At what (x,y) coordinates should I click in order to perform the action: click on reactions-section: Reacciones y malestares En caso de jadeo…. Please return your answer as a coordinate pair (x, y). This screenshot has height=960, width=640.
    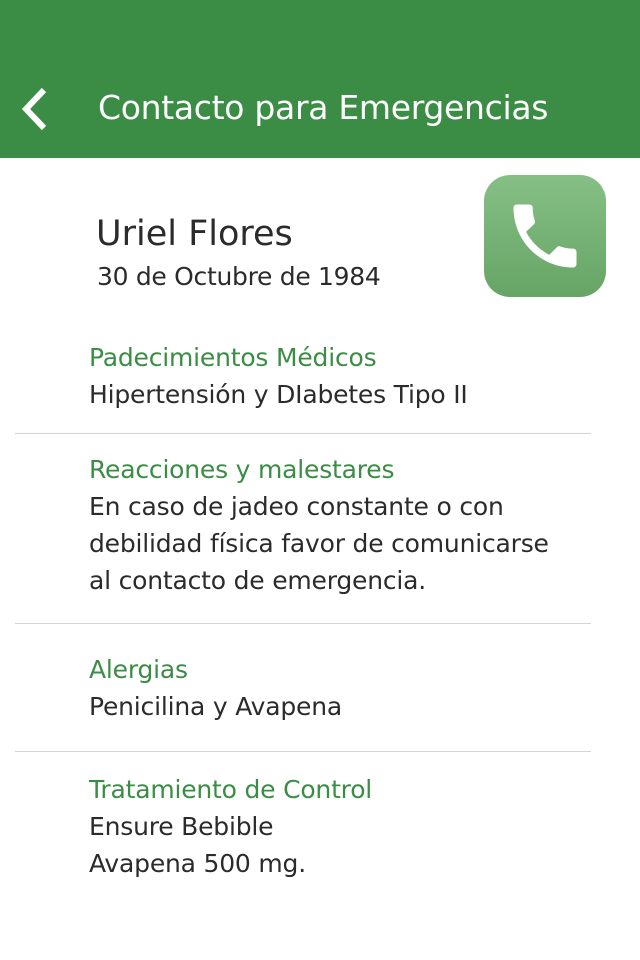
    Looking at the image, I should click on (349, 525).